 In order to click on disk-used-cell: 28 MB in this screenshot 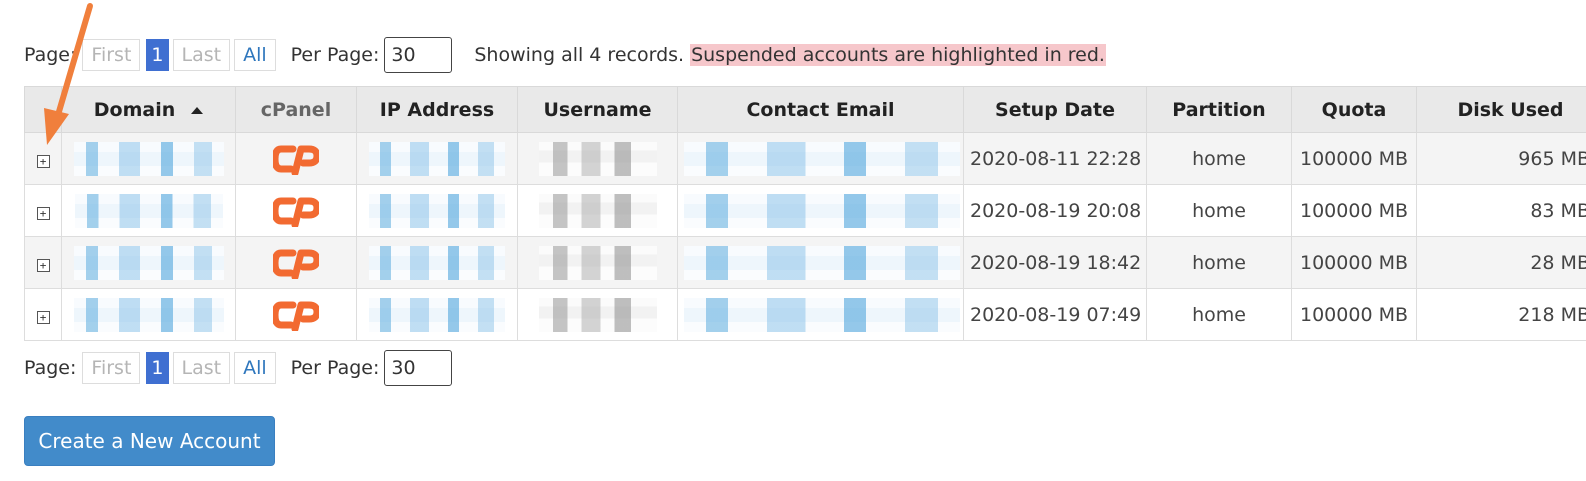, I will do `click(1501, 262)`.